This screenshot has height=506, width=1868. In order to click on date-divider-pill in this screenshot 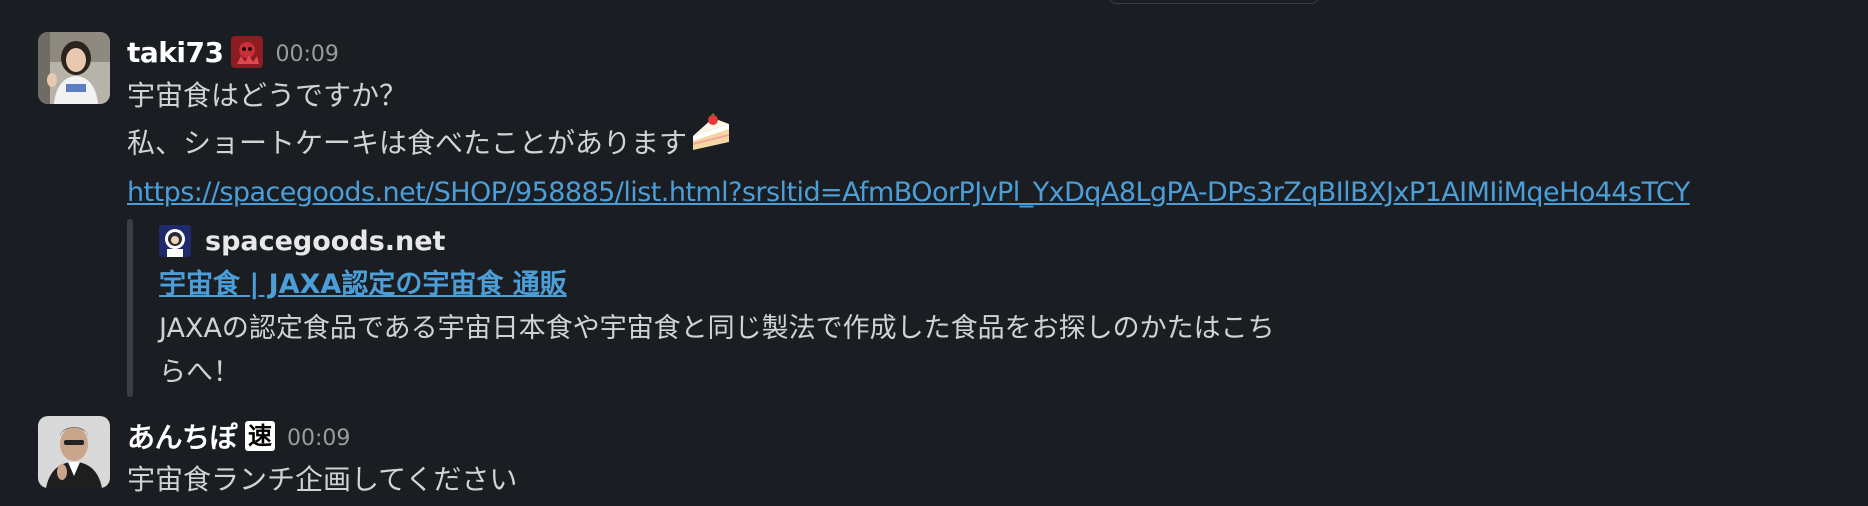, I will do `click(1214, 2)`.